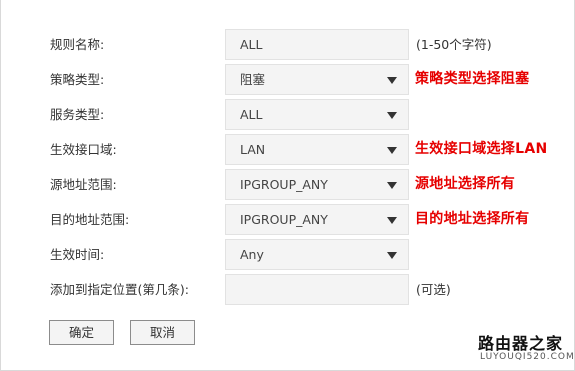 The height and width of the screenshot is (371, 575). Describe the element at coordinates (77, 114) in the screenshot. I see `service-type-label: 服务类型:` at that location.